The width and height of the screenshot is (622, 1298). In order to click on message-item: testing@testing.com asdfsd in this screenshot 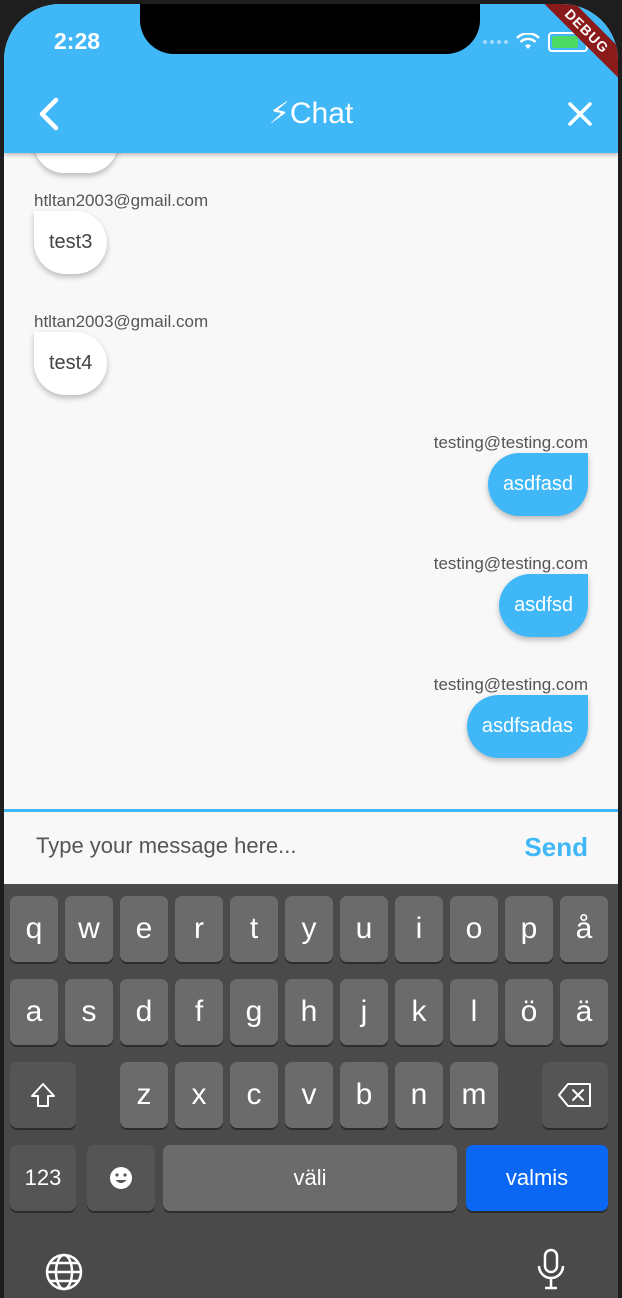, I will do `click(511, 595)`.